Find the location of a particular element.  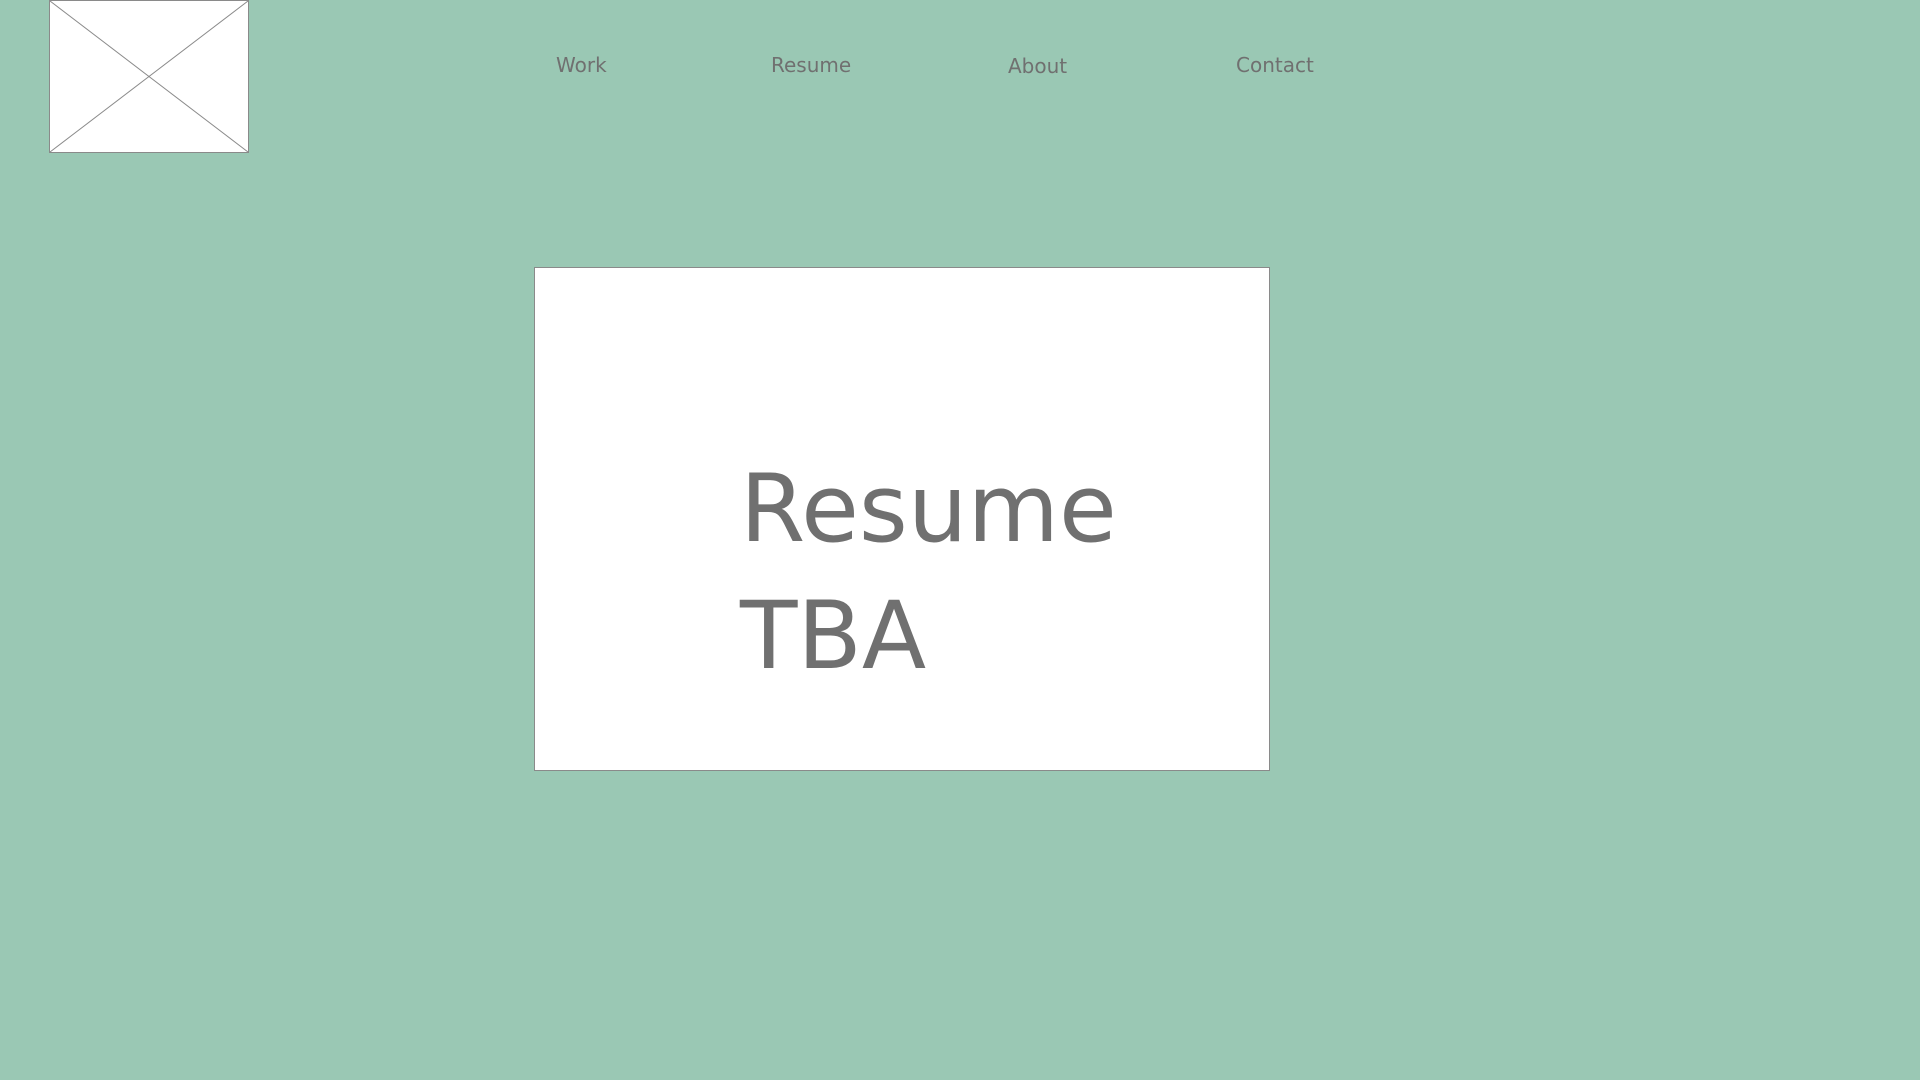

image-placeholder-icon is located at coordinates (149, 76).